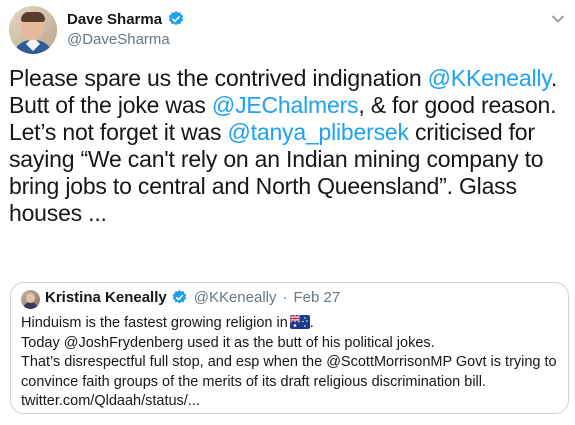 The width and height of the screenshot is (575, 425). I want to click on author-avatar, so click(33, 30).